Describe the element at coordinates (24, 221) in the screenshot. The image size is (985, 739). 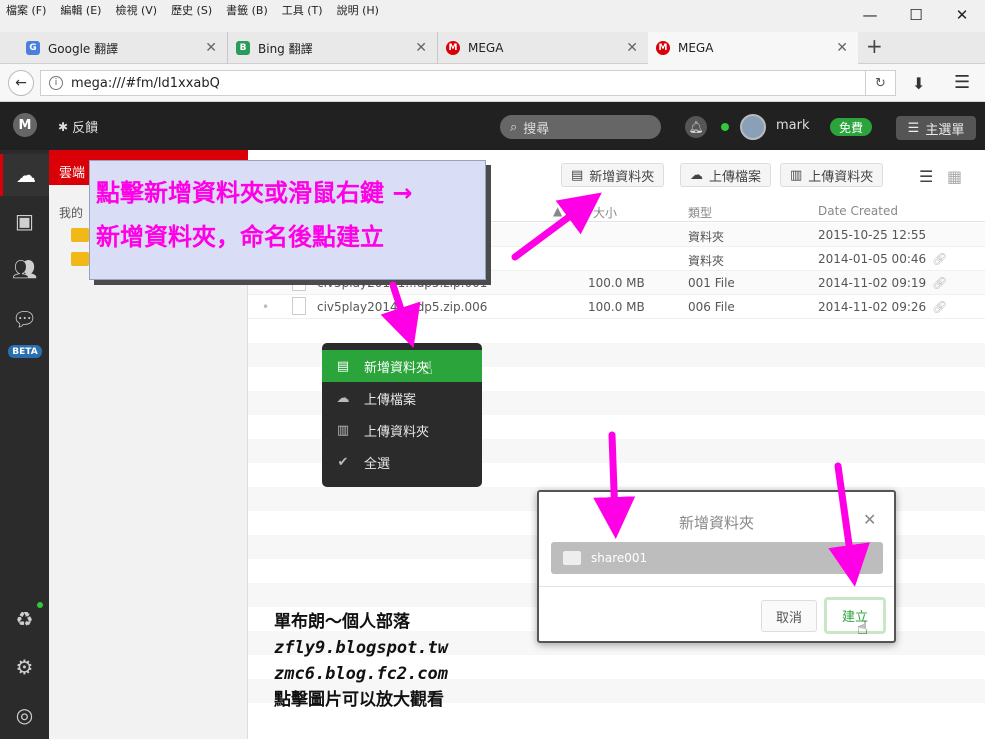
I see `shared-folders-icon: ▣` at that location.